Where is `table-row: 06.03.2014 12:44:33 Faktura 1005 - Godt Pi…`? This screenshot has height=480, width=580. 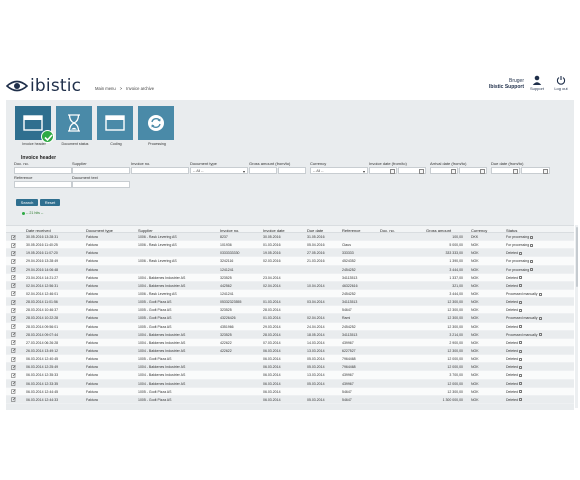 table-row: 06.03.2014 12:44:33 Faktura 1005 - Godt Pi… is located at coordinates (290, 400).